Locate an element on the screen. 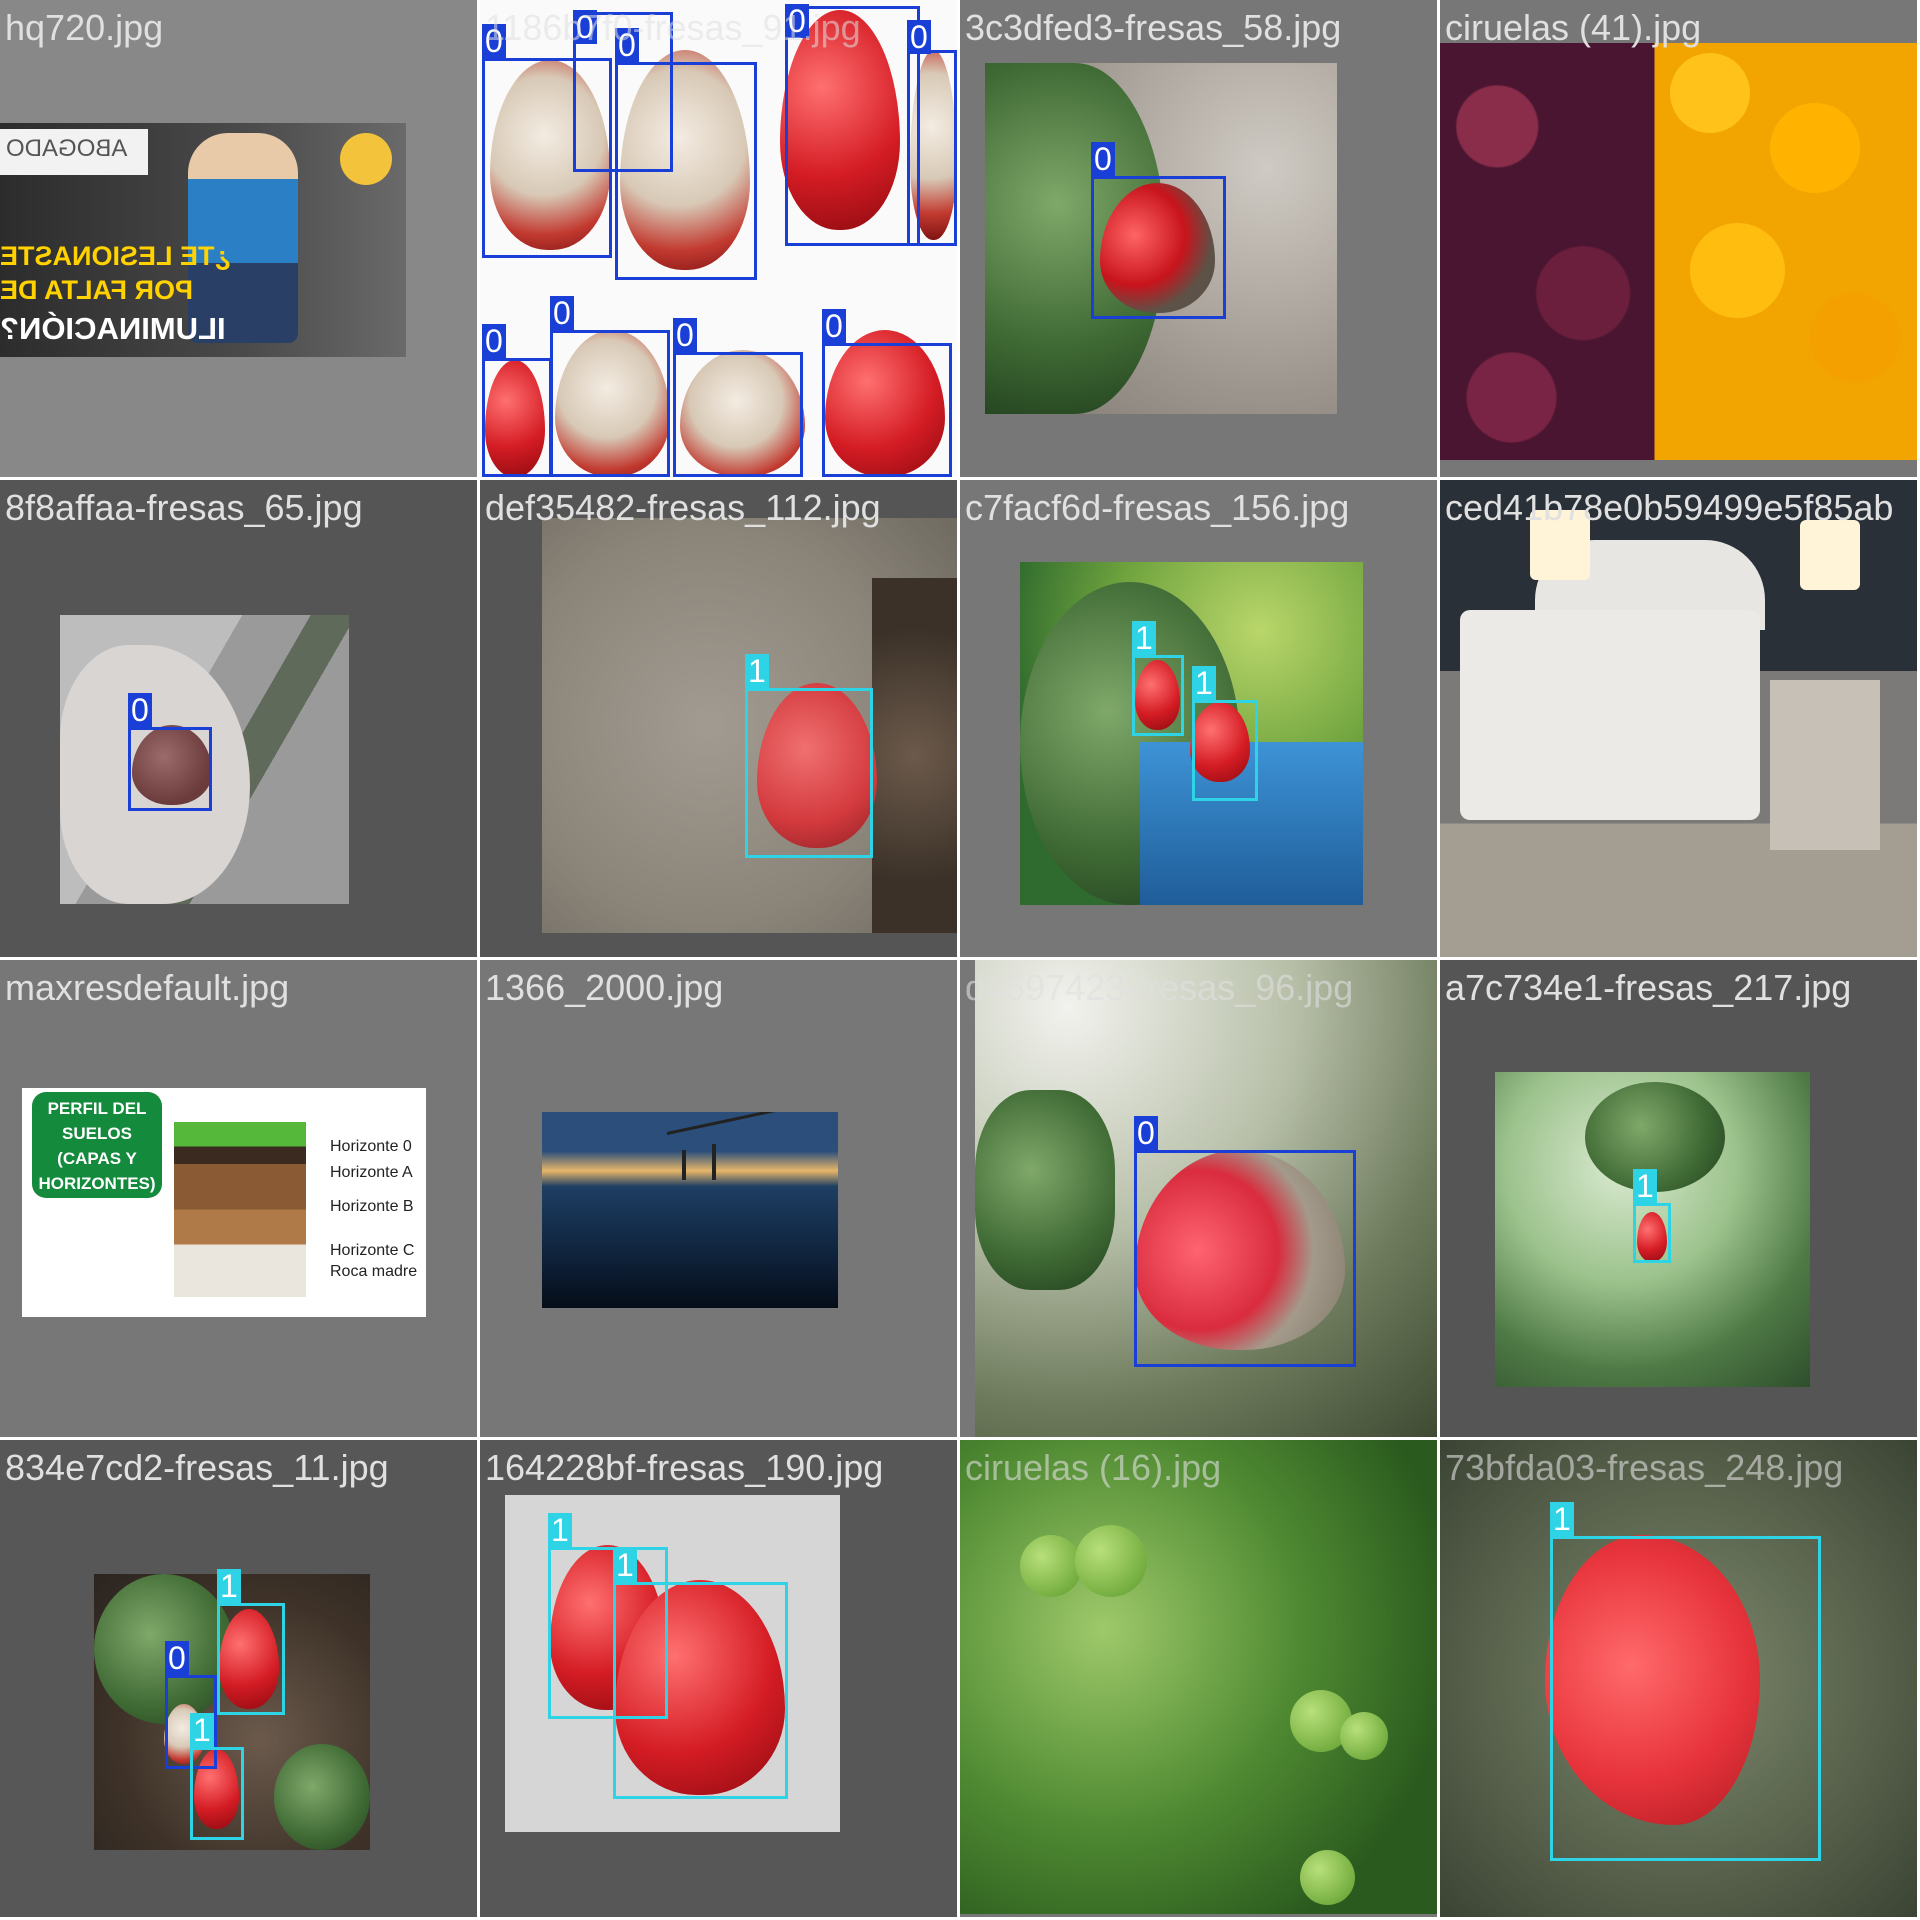  tile-fresas-91: 1186b7f0-fresas_91.jpg 0 0 0 0 0 0 0 0 0 is located at coordinates (718, 238).